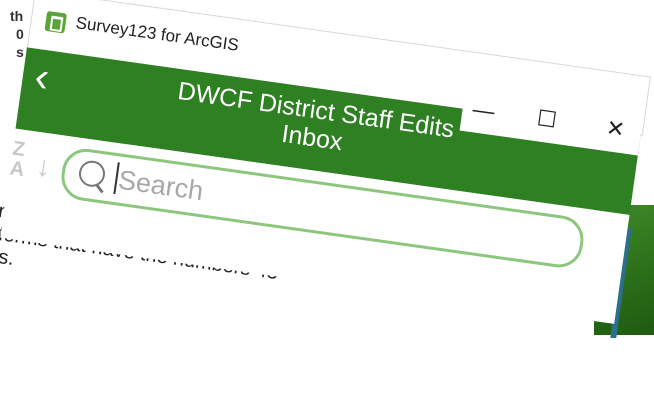  What do you see at coordinates (20, 52) in the screenshot?
I see `background-text-fragment: s` at bounding box center [20, 52].